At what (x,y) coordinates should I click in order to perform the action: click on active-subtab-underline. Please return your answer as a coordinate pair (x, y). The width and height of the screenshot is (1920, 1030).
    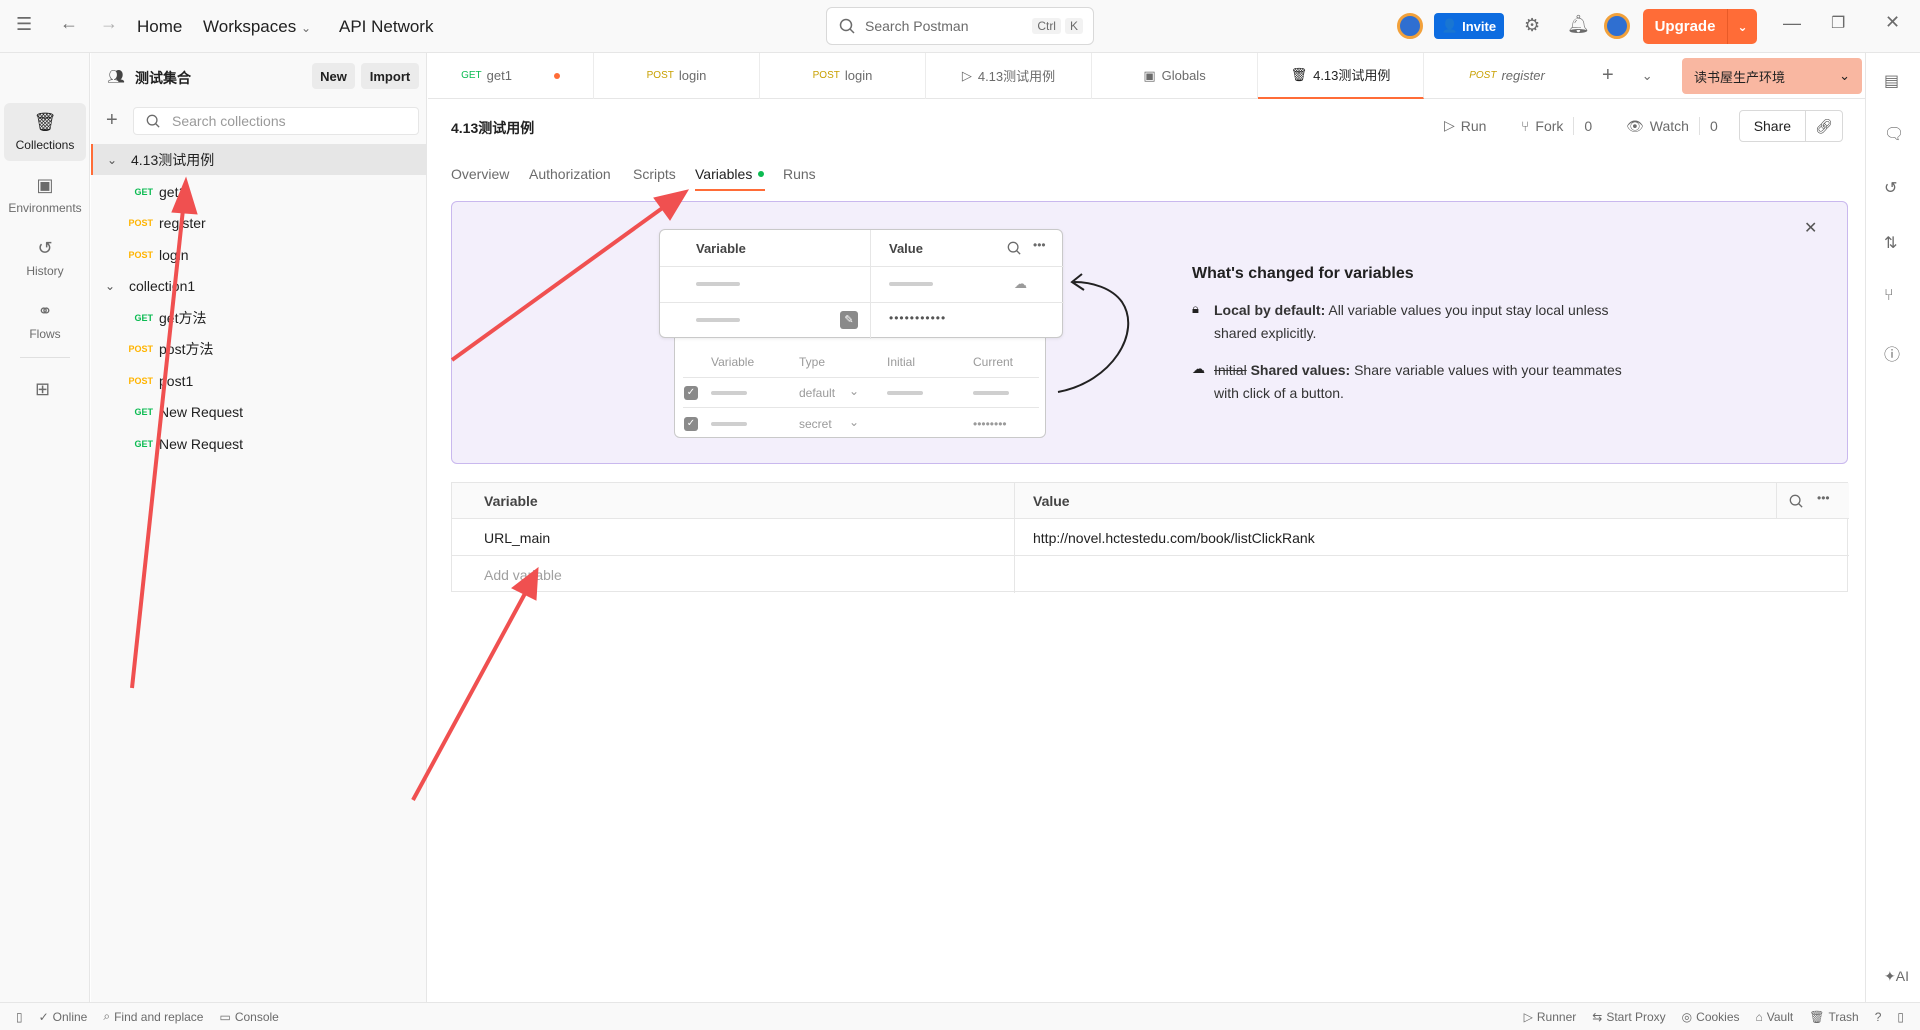
    Looking at the image, I should click on (730, 190).